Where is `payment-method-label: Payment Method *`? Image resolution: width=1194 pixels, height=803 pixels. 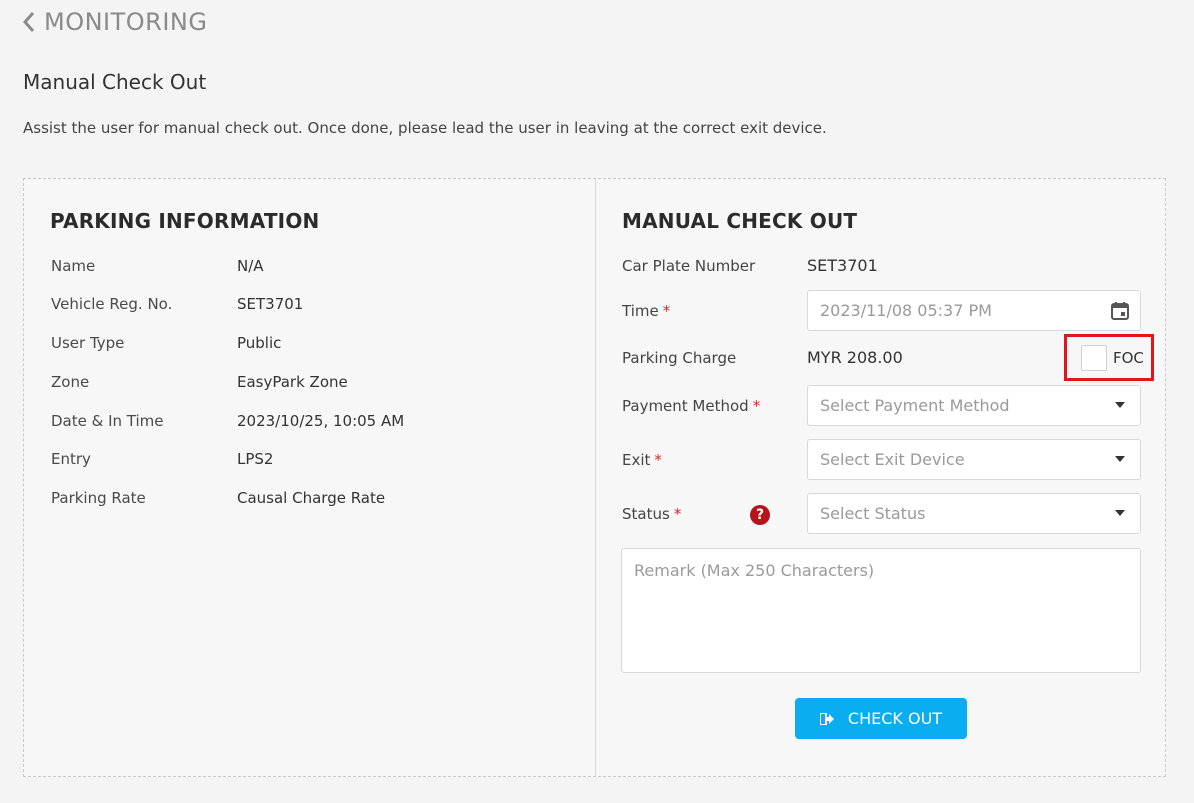
payment-method-label: Payment Method * is located at coordinates (691, 406).